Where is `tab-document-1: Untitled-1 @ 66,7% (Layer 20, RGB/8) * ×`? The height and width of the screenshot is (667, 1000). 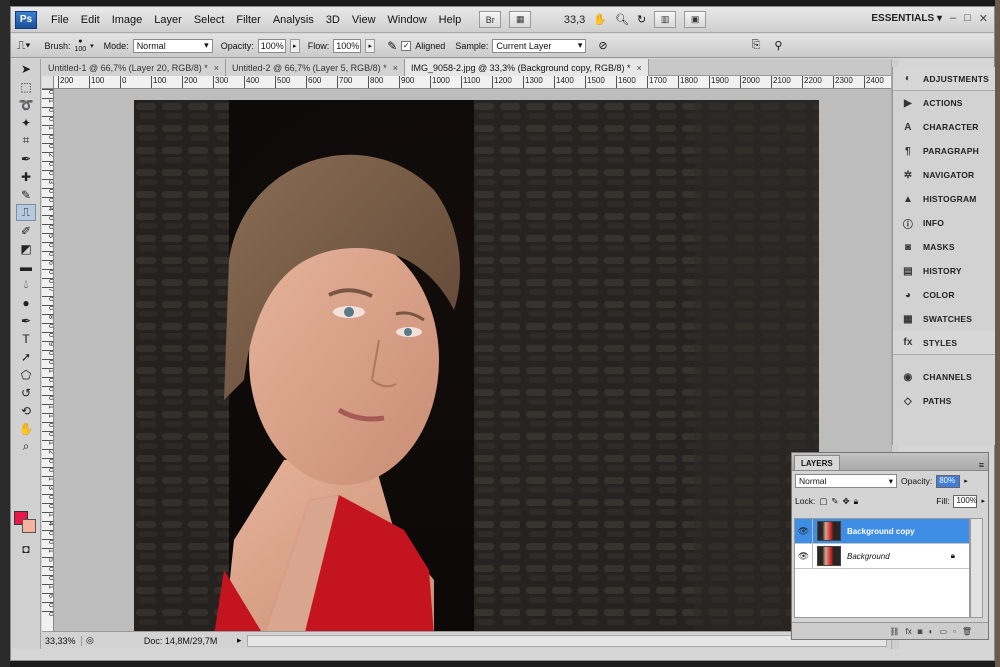
tab-document-1: Untitled-1 @ 66,7% (Layer 20, RGB/8) * × is located at coordinates (134, 67).